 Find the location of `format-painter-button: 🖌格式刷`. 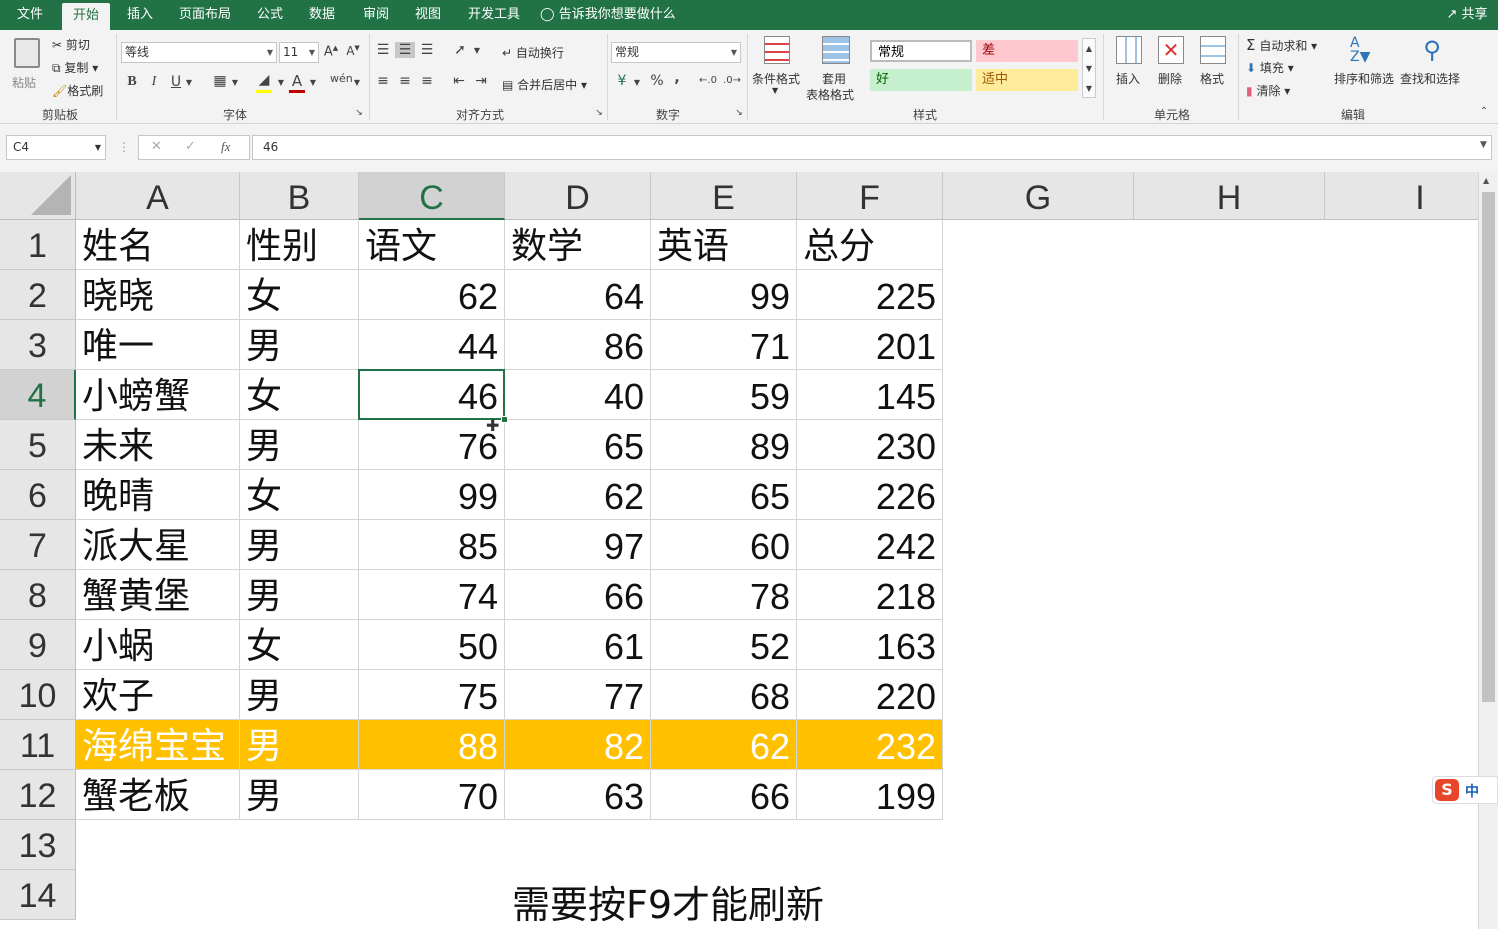

format-painter-button: 🖌格式刷 is located at coordinates (77, 90).